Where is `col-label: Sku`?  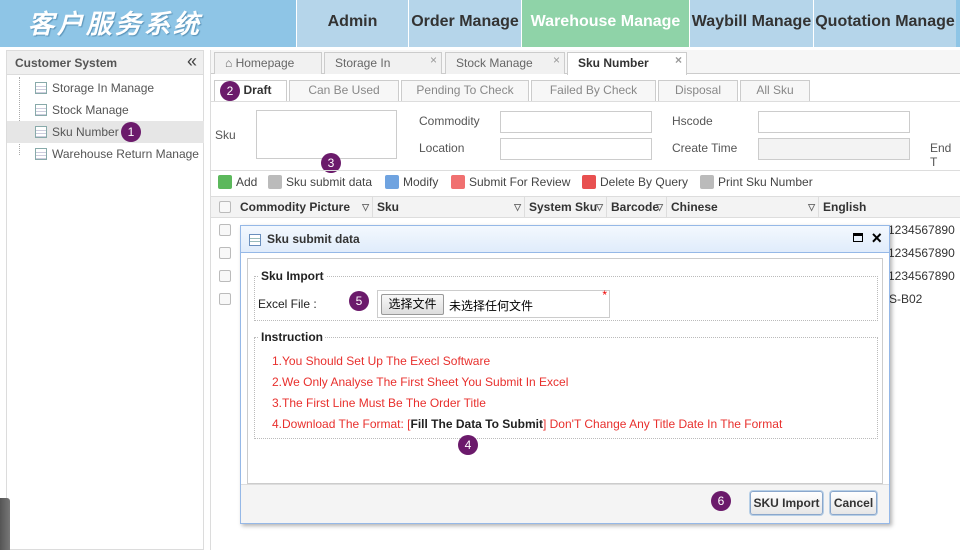
col-label: Sku is located at coordinates (388, 207).